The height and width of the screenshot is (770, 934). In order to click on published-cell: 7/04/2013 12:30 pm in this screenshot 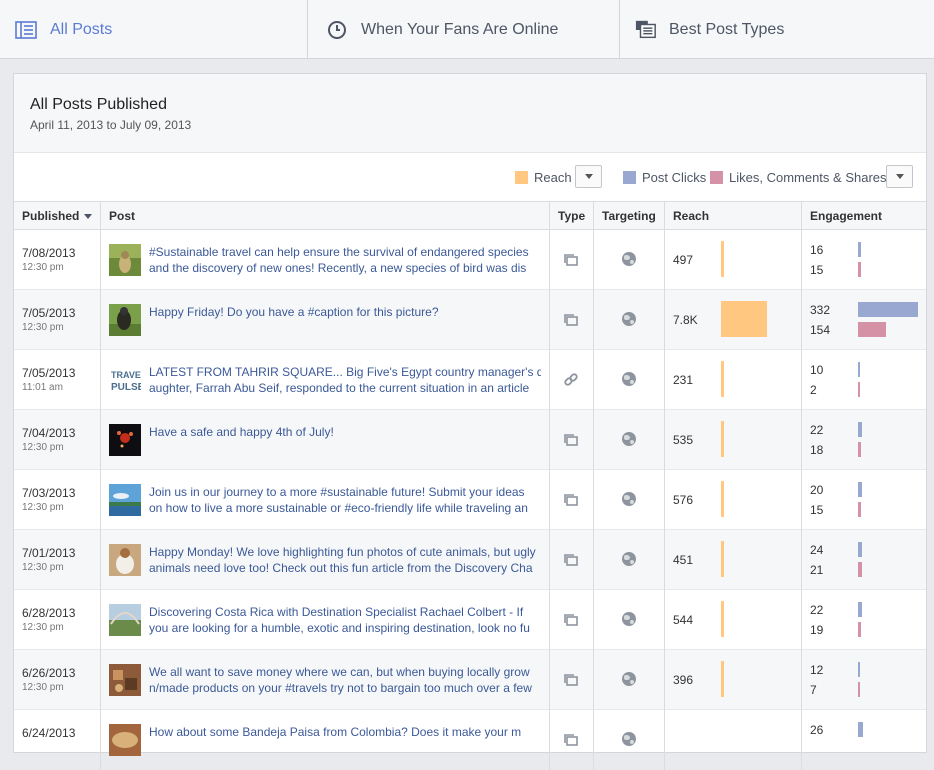, I will do `click(57, 440)`.